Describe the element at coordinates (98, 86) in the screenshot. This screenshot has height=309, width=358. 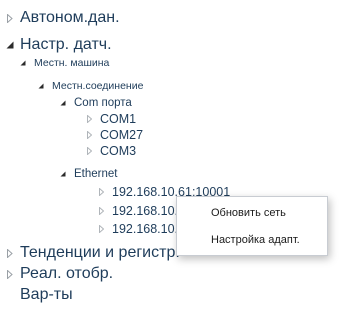
I see `tree-item-label: Местн.соединение` at that location.